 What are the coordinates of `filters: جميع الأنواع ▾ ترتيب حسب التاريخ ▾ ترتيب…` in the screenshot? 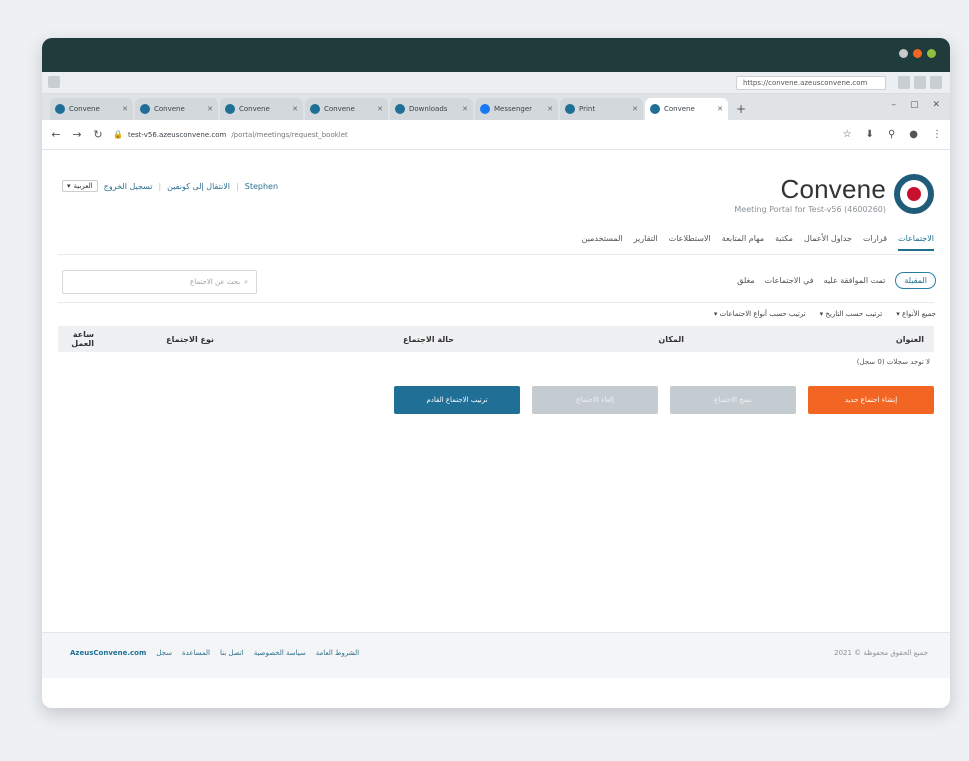 It's located at (825, 314).